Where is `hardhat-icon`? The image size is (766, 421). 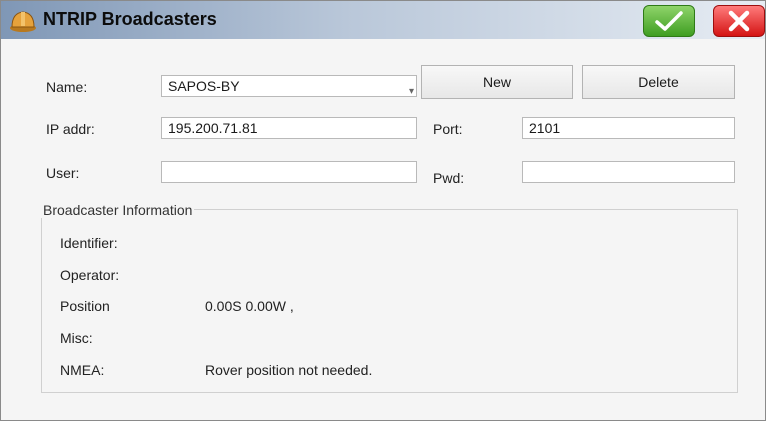
hardhat-icon is located at coordinates (23, 21).